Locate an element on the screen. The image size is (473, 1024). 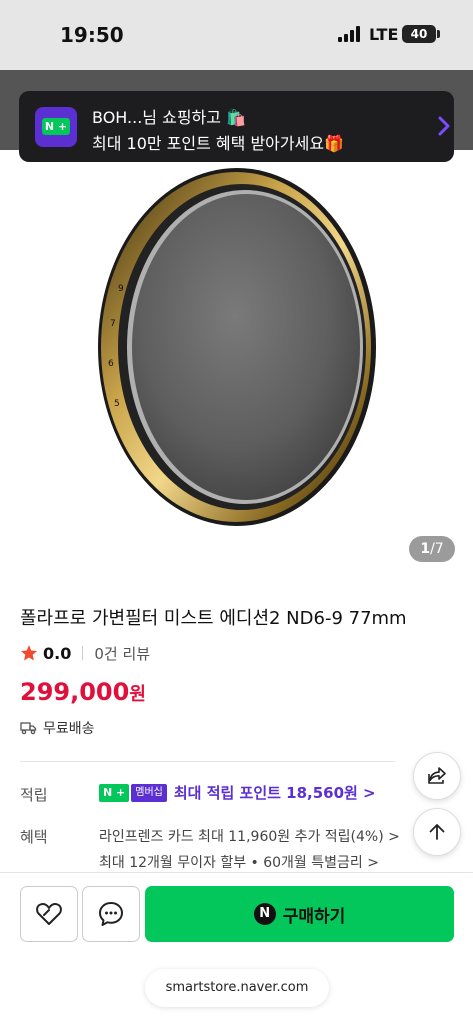
naver-plus-logo: N + is located at coordinates (56, 127).